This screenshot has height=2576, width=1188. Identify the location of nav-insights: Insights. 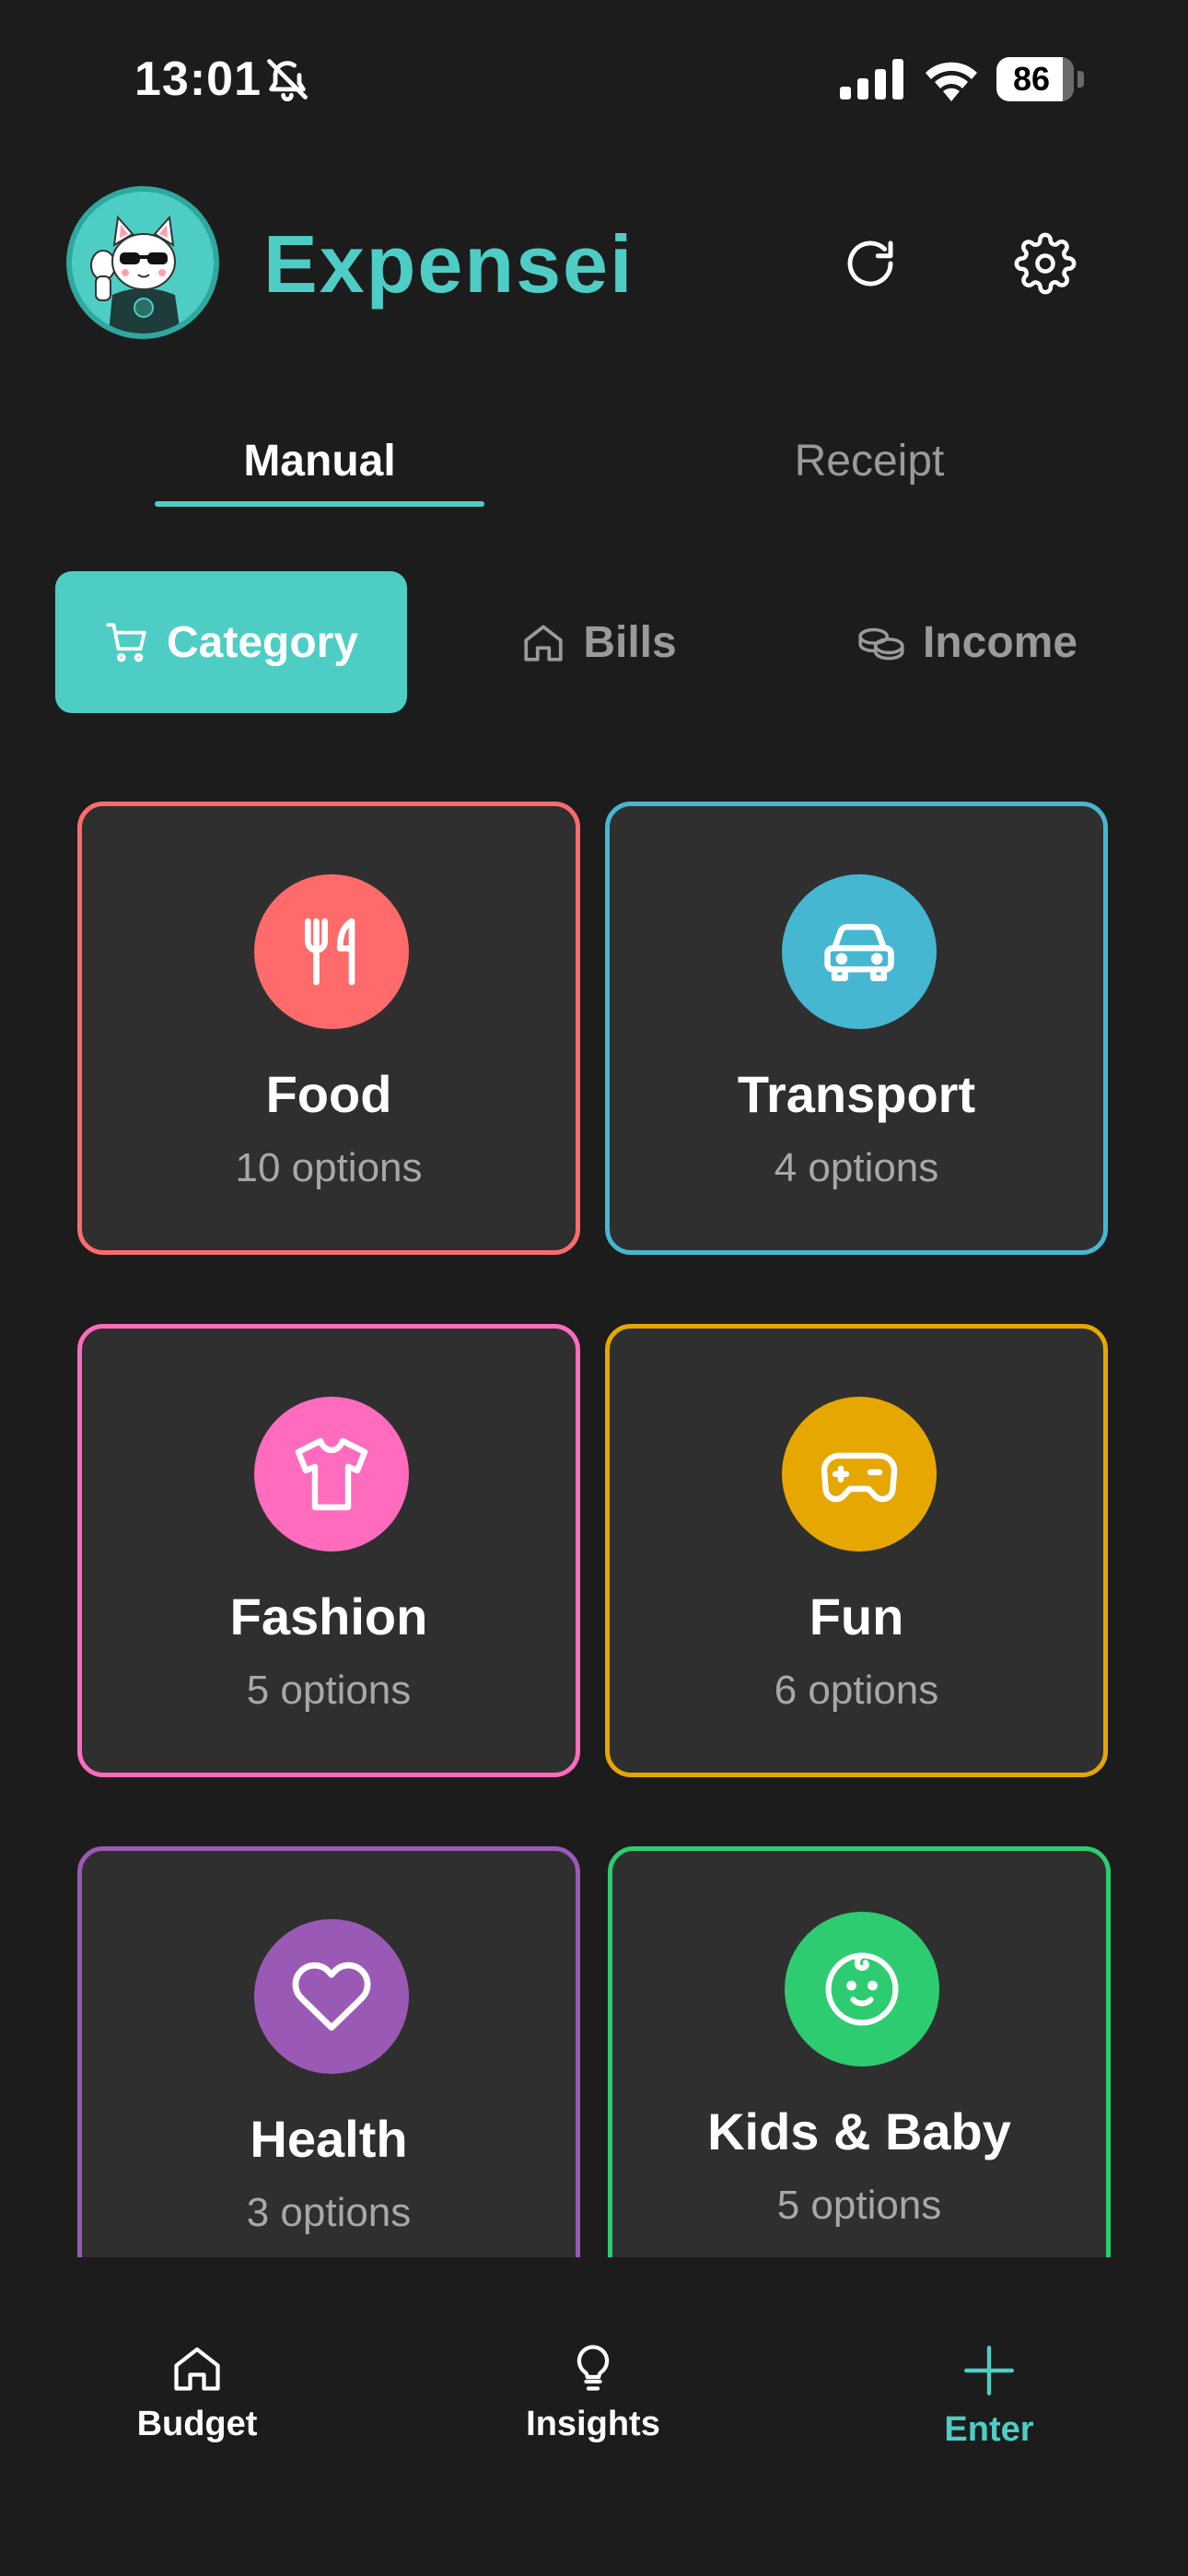
(593, 2404).